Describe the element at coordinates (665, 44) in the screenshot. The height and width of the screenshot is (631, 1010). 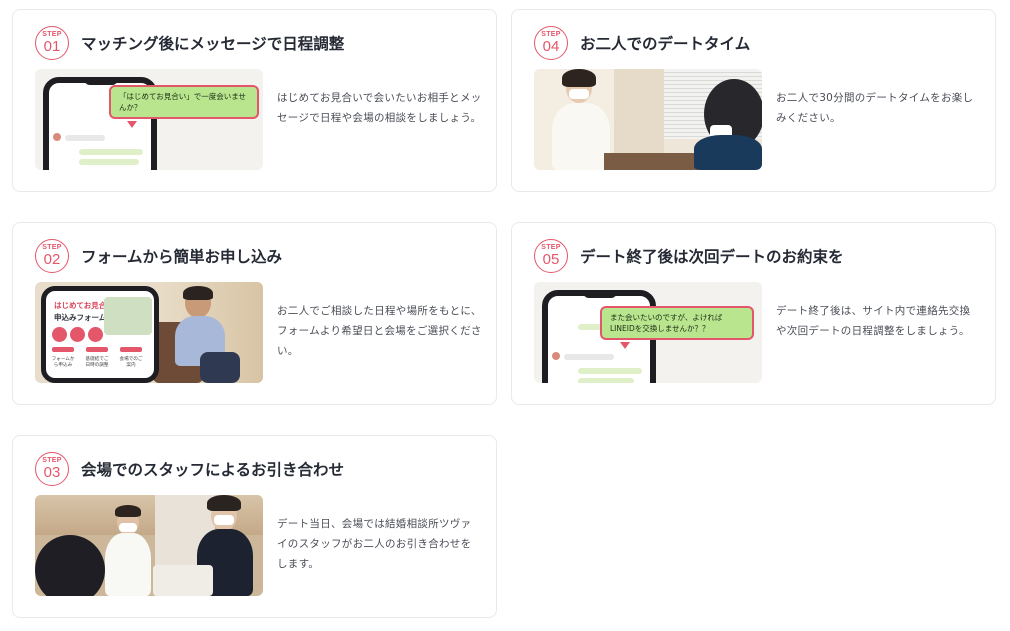
I see `step-title: お二人でのデートタイム` at that location.